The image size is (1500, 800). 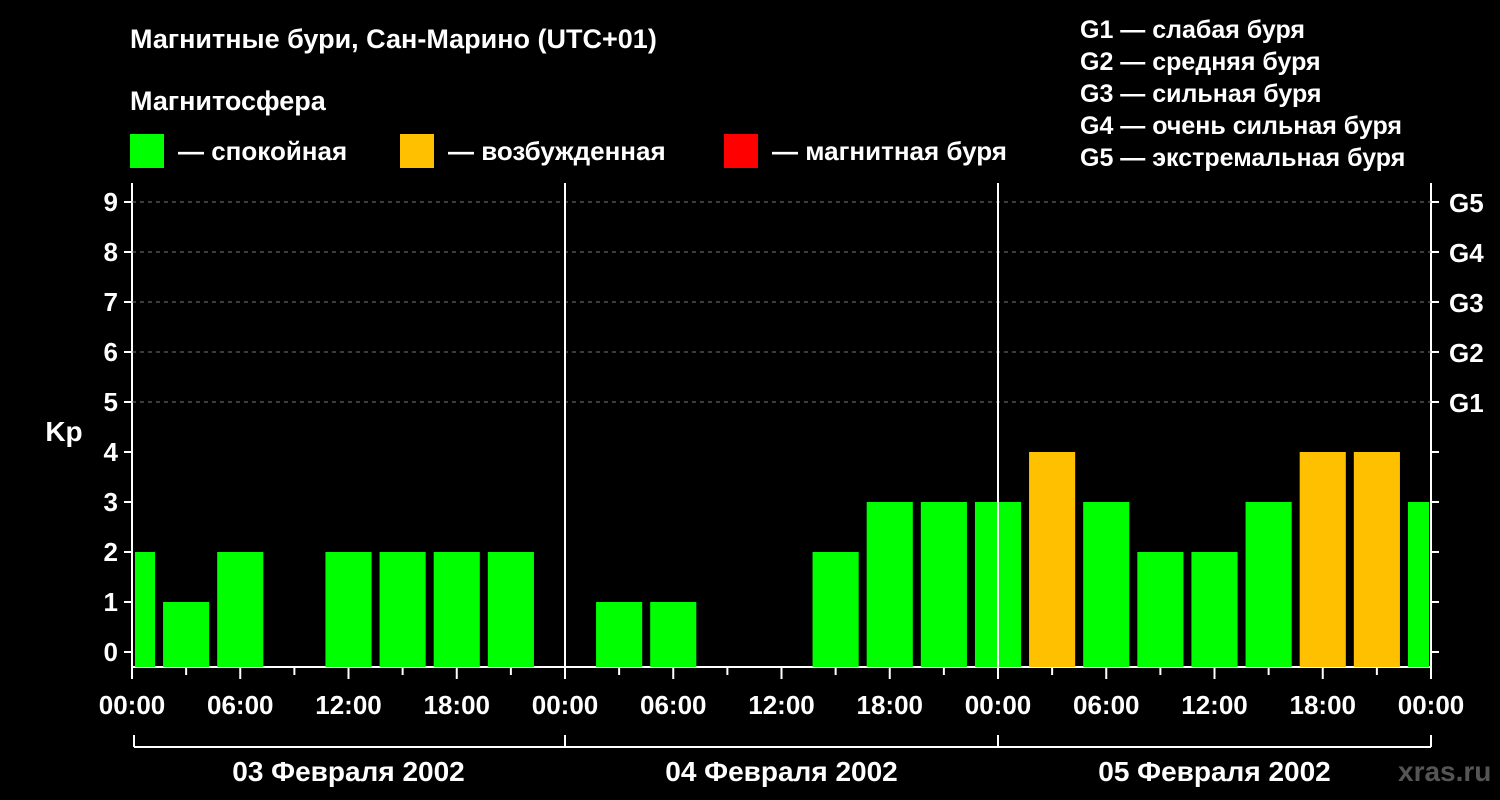 I want to click on day-label: 04 Февраля 2002, so click(x=781, y=771).